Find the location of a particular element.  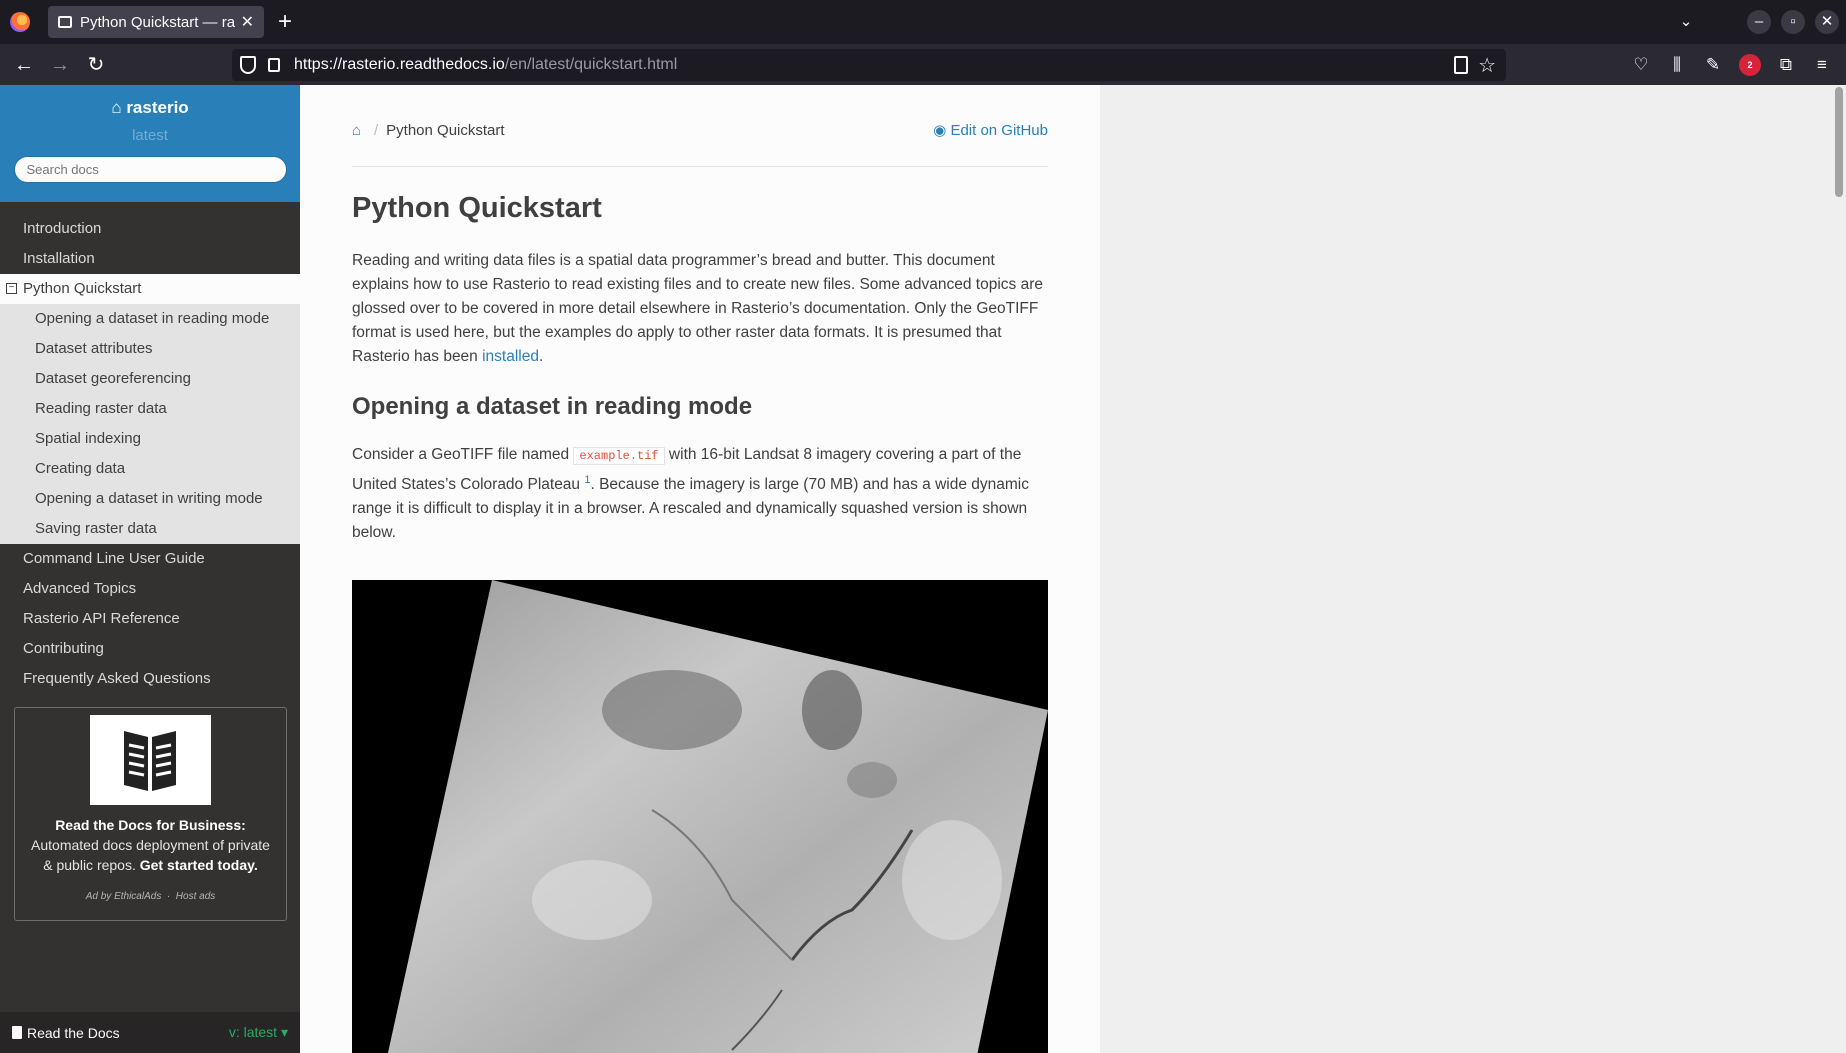

library-icon: ⫼ is located at coordinates (1677, 65).